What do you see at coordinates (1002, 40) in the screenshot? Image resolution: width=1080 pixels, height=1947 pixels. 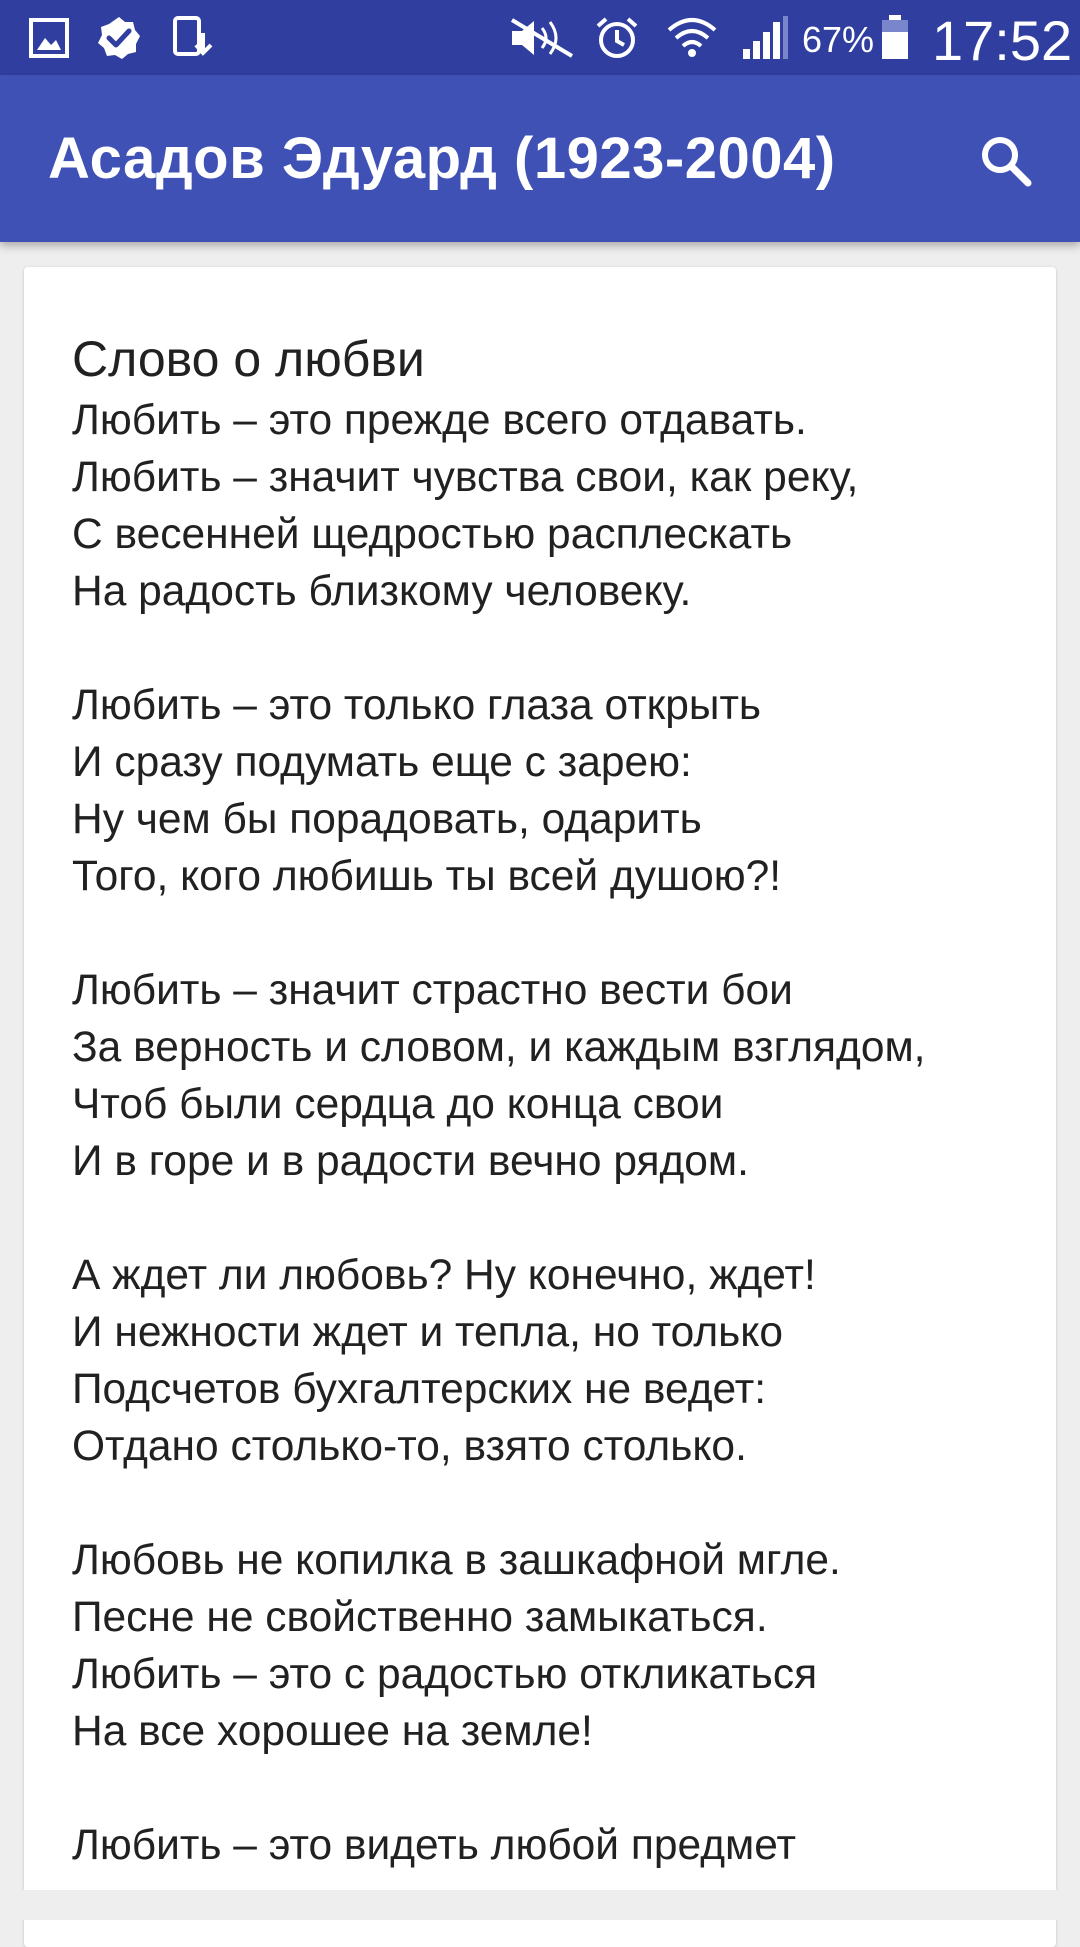 I see `status-clock: 17:52` at bounding box center [1002, 40].